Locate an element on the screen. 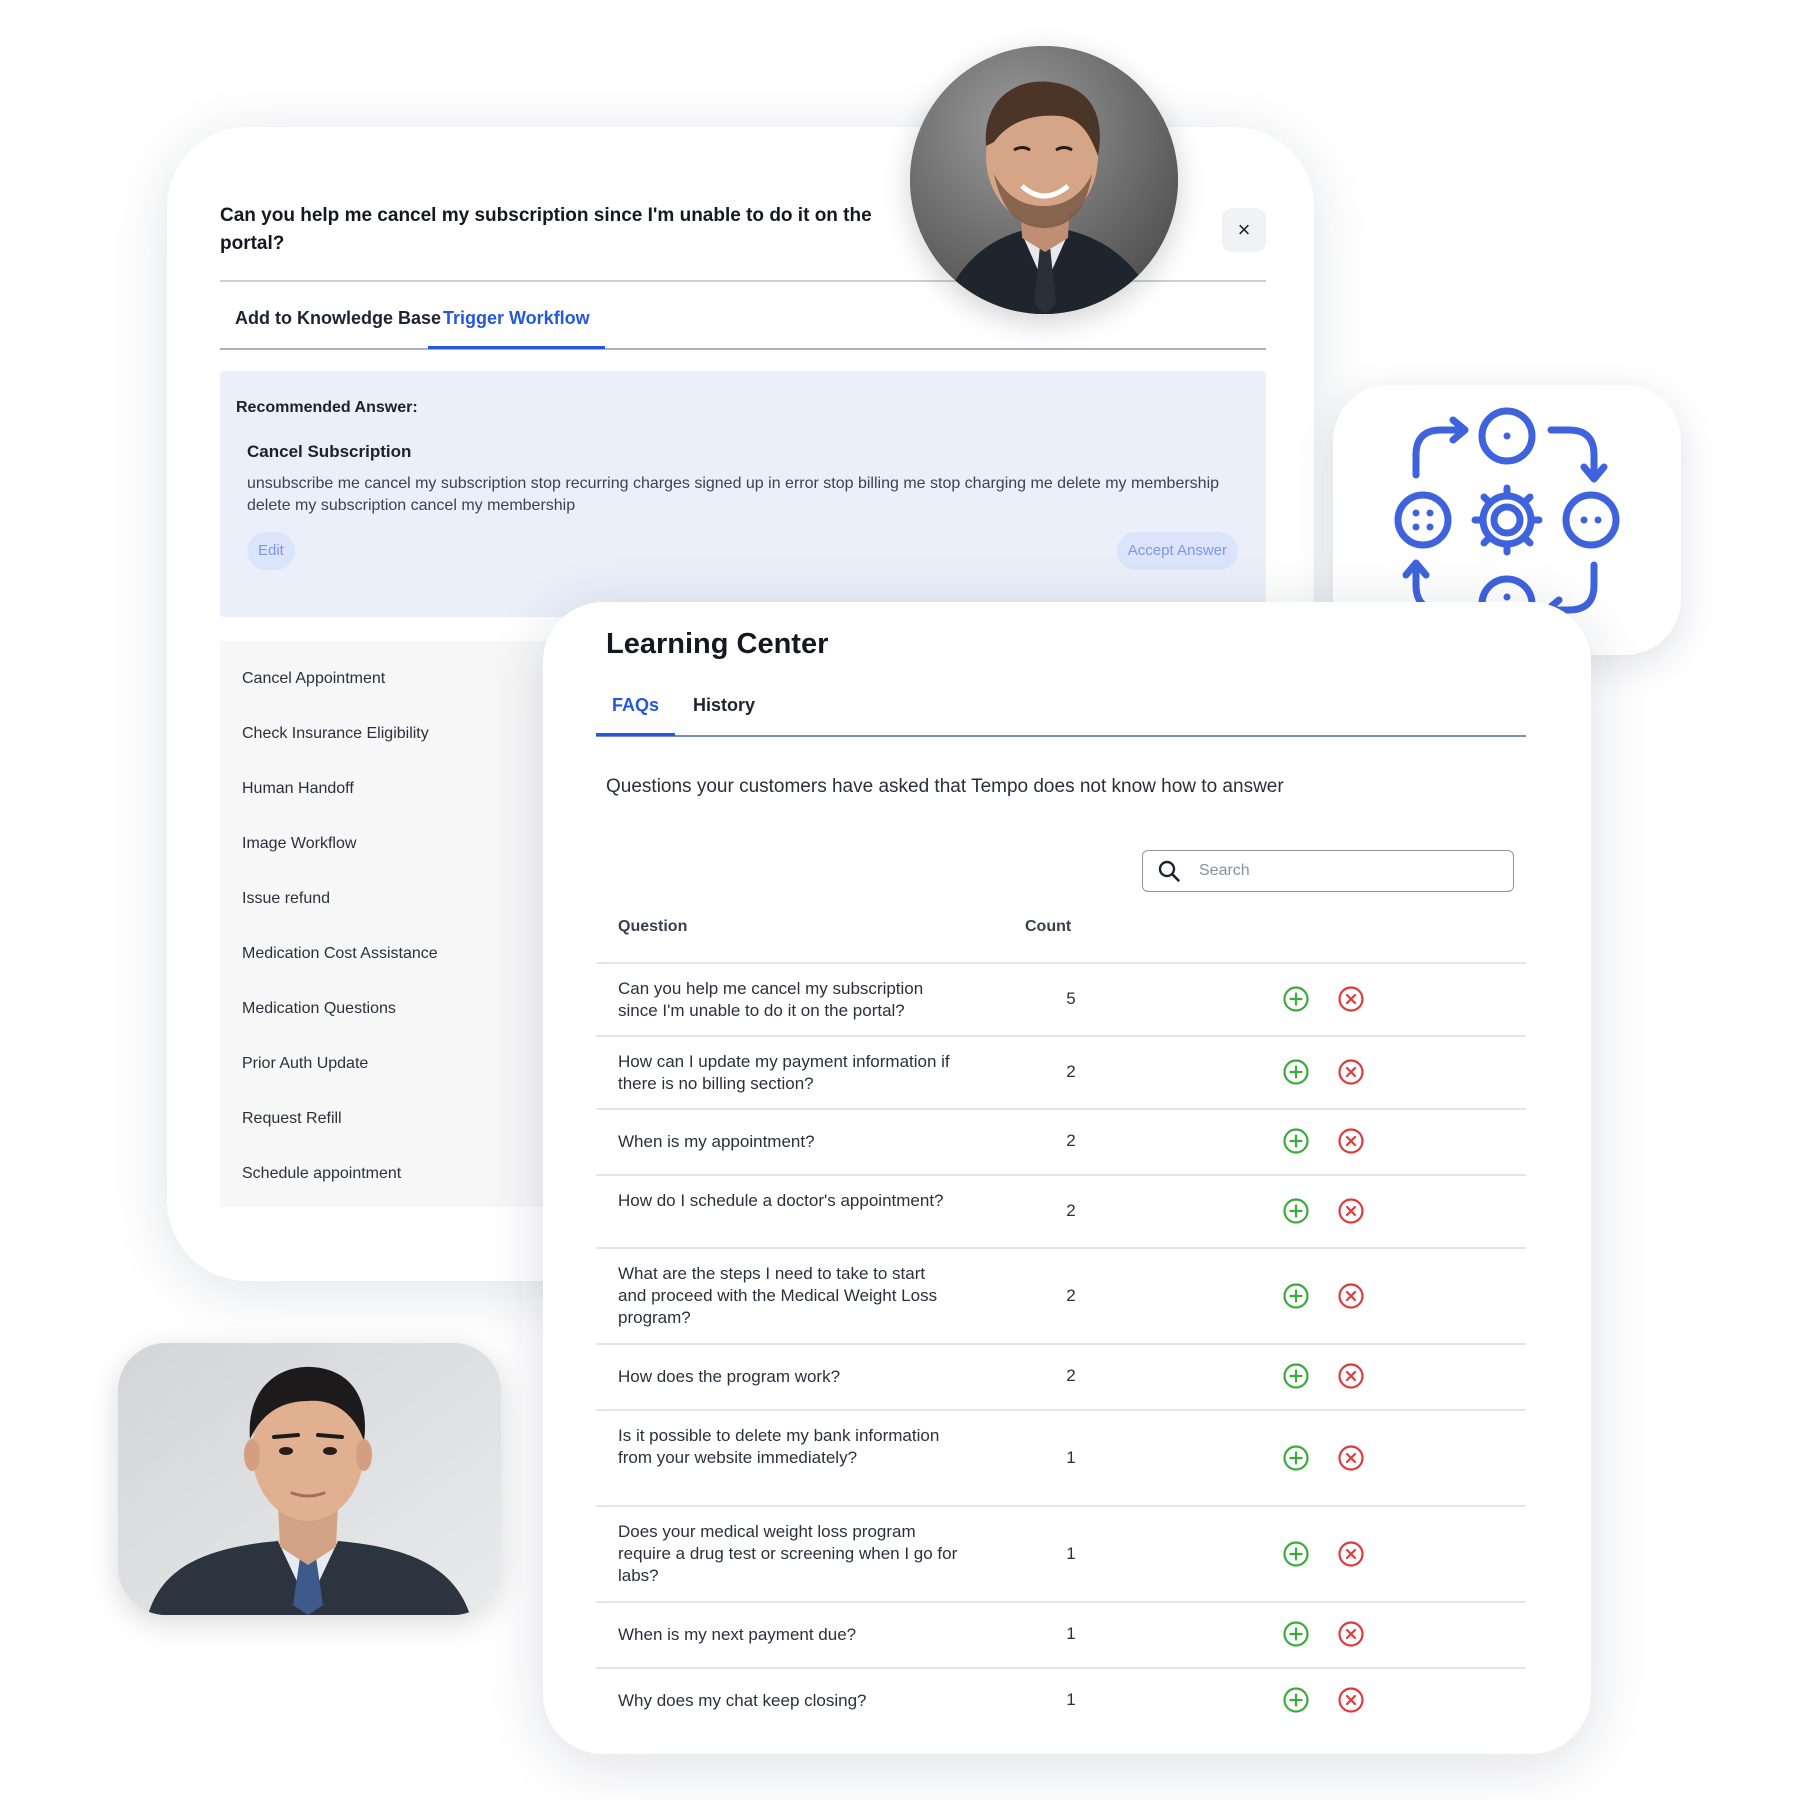 The width and height of the screenshot is (1800, 1800). column-header-count: Count is located at coordinates (1048, 926).